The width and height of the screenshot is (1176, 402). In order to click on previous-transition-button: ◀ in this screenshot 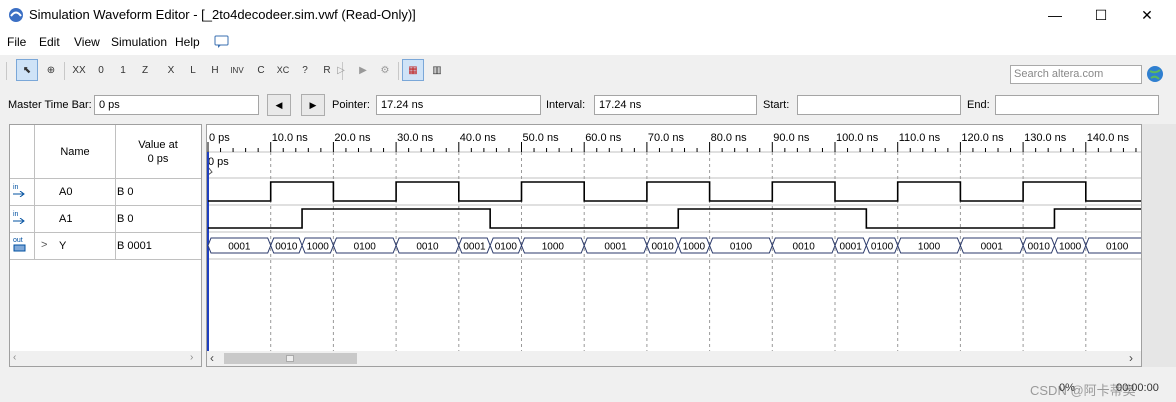, I will do `click(279, 105)`.